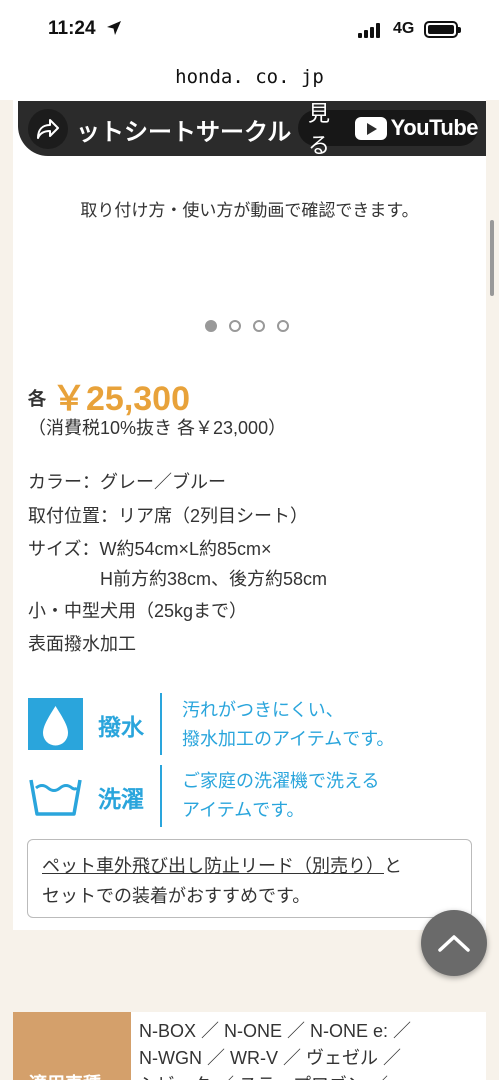  I want to click on tax-note: （消費税10%抜き 各￥23,000）, so click(157, 428).